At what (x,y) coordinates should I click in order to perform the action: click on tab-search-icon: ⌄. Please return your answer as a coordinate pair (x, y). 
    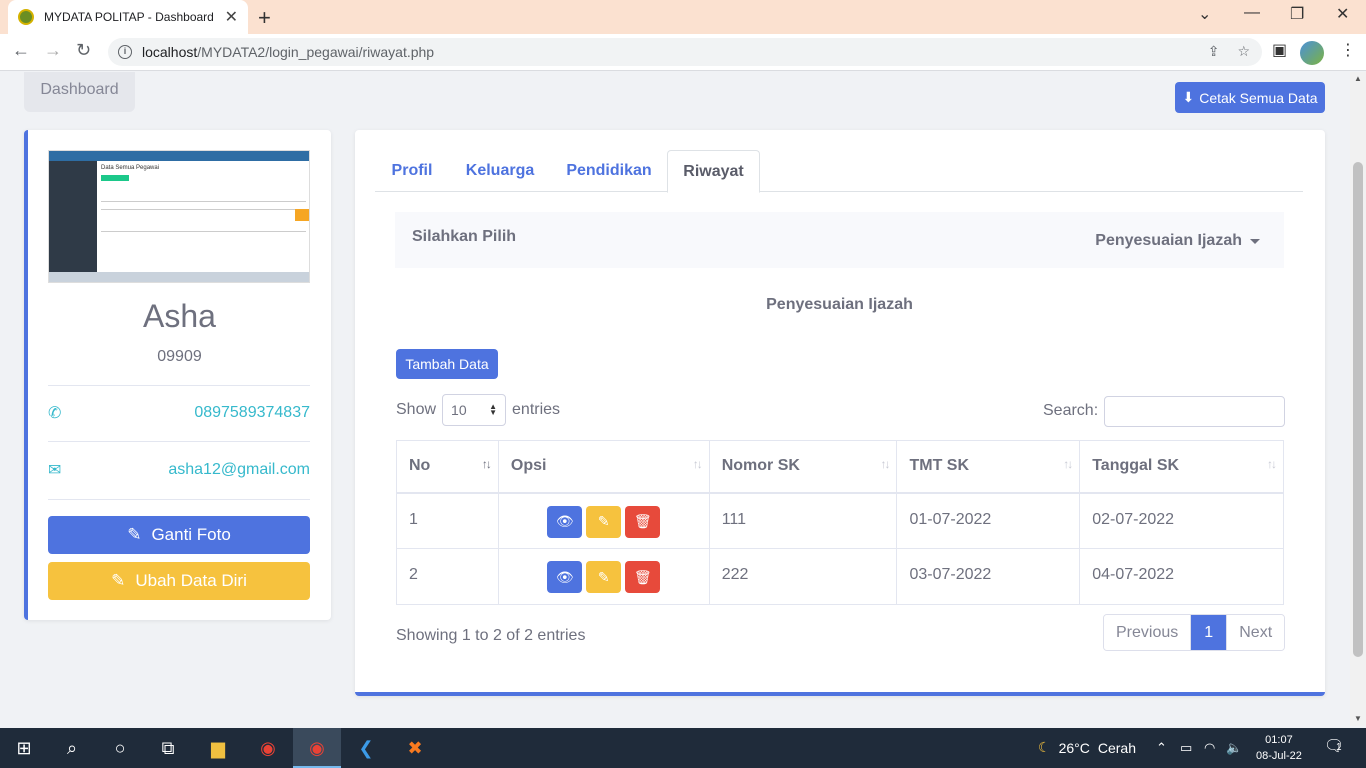
    Looking at the image, I should click on (1204, 14).